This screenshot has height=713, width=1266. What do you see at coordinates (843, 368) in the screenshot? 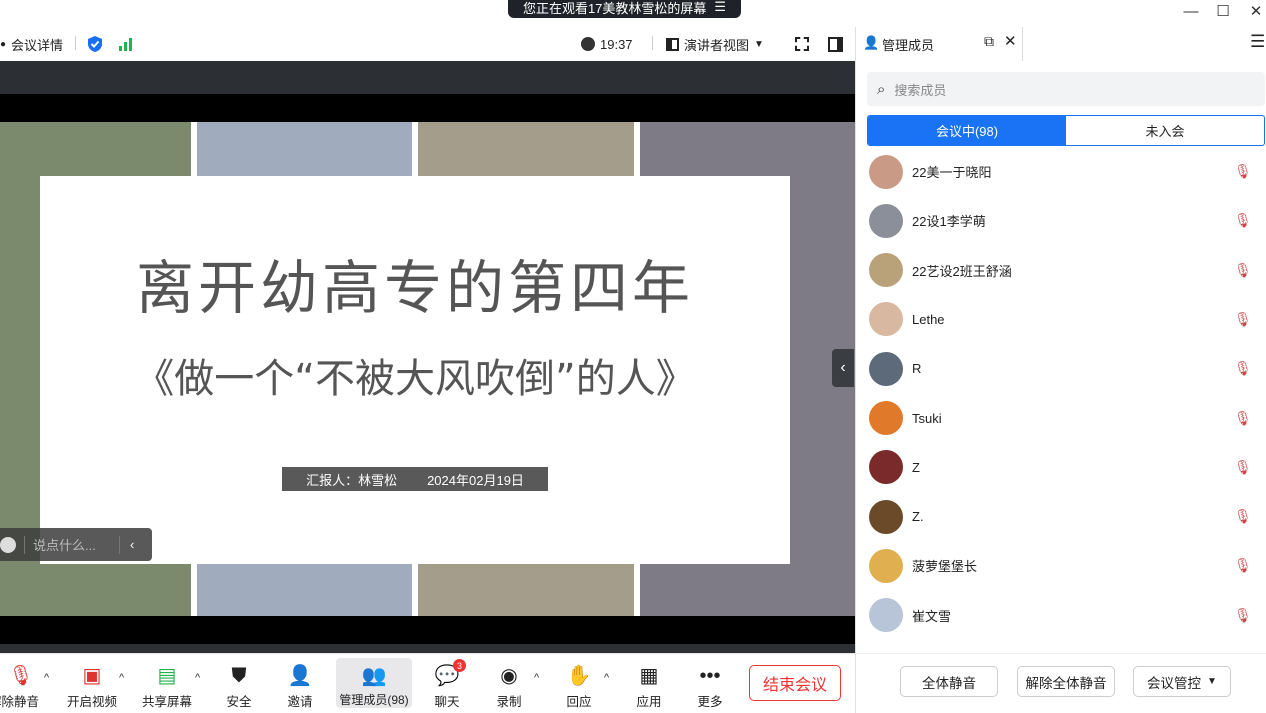
I see `collapse-panel-button: ‹` at bounding box center [843, 368].